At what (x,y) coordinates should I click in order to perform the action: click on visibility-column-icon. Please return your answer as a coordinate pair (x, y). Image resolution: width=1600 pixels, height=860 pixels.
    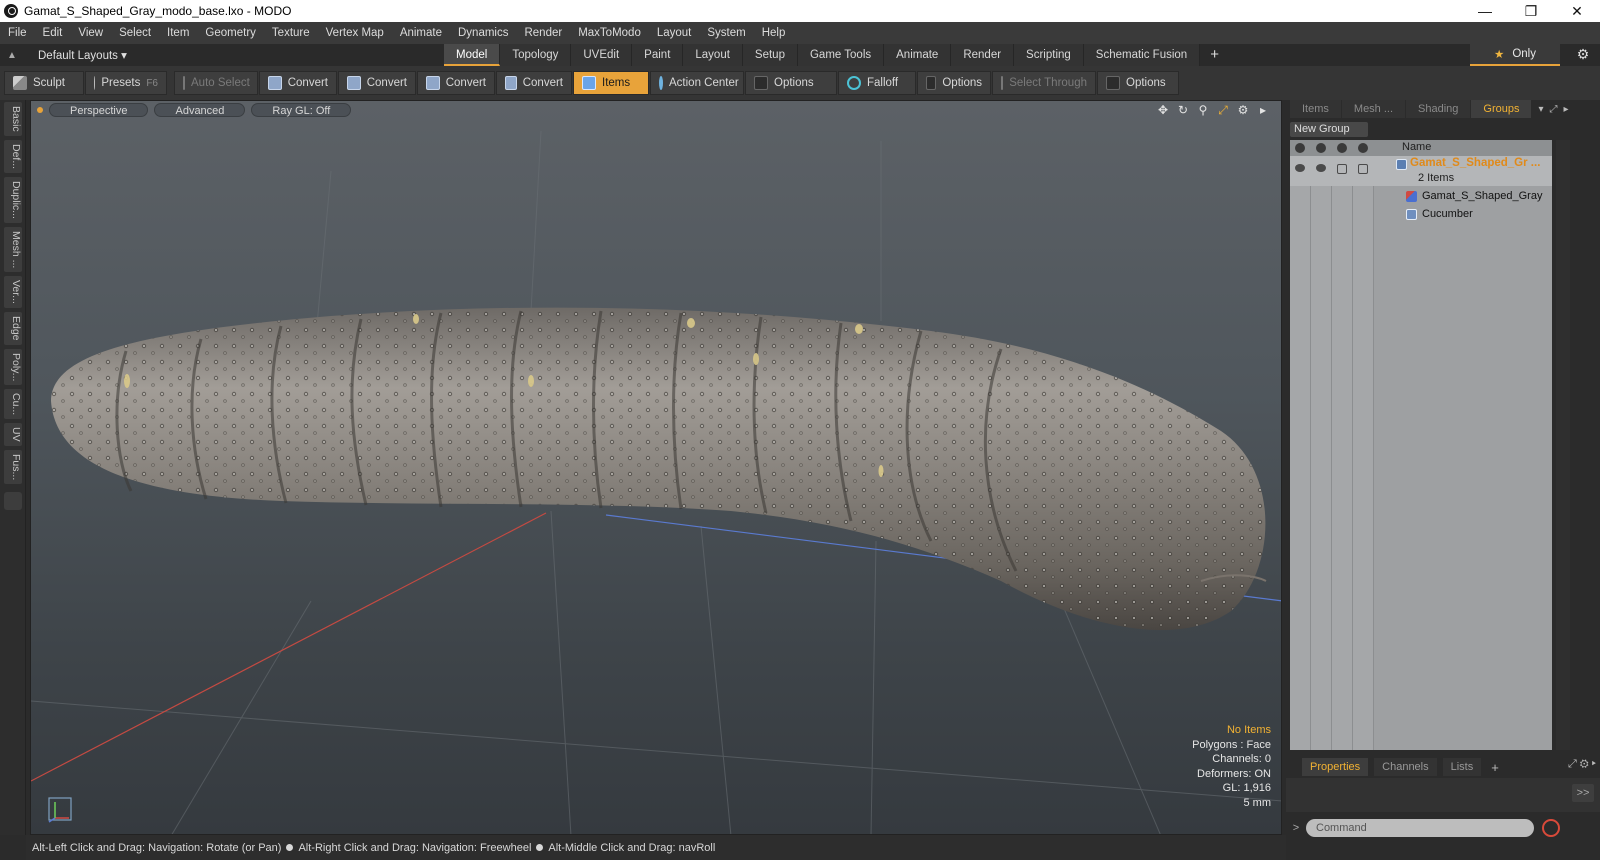
    Looking at the image, I should click on (1300, 148).